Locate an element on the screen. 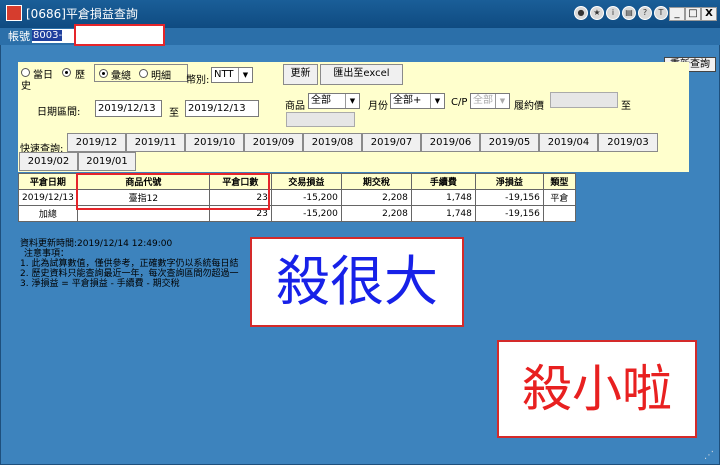  annotation-big: 殺很大 is located at coordinates (357, 282).